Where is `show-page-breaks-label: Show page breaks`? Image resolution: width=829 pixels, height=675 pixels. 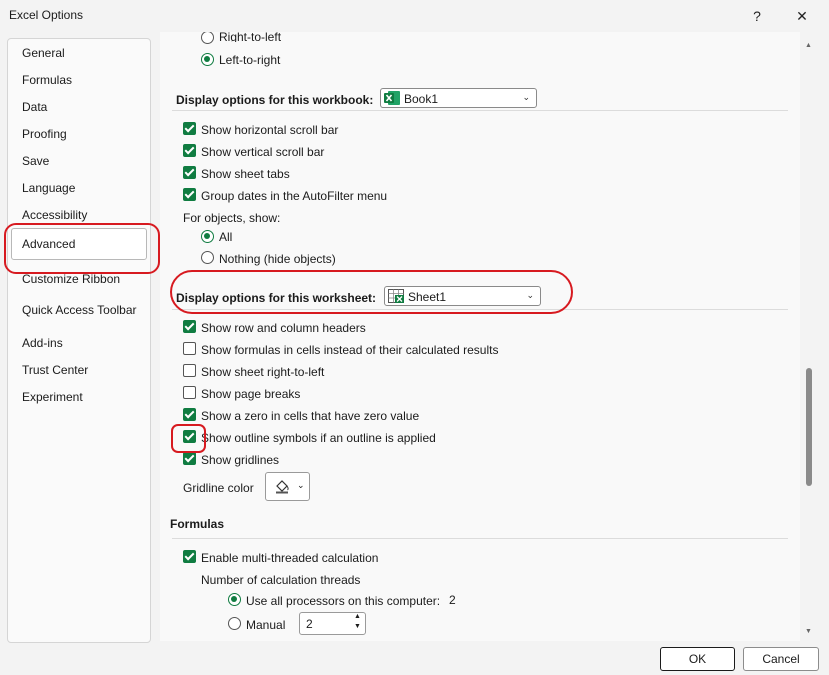 show-page-breaks-label: Show page breaks is located at coordinates (251, 394).